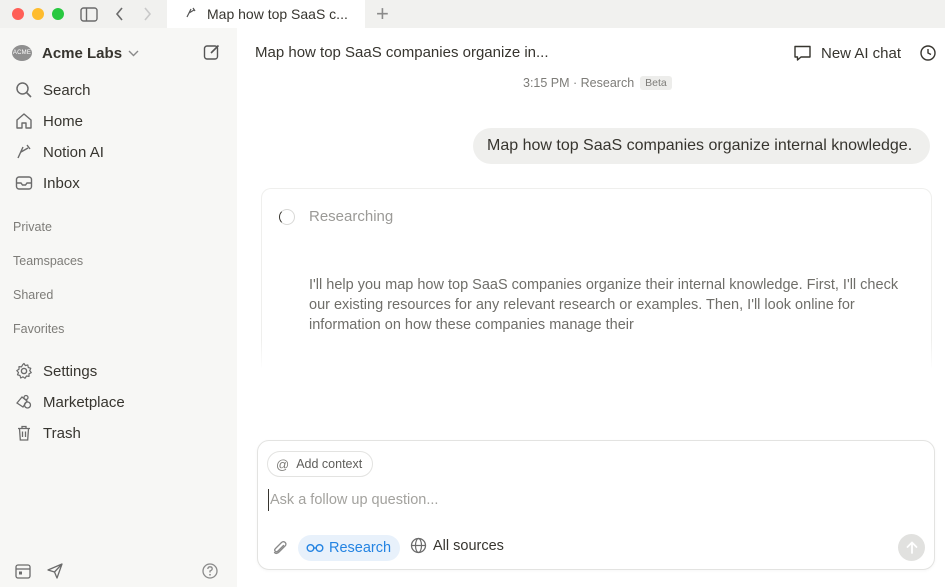 This screenshot has height=587, width=945. Describe the element at coordinates (55, 571) in the screenshot. I see `send-feedback-icon` at that location.